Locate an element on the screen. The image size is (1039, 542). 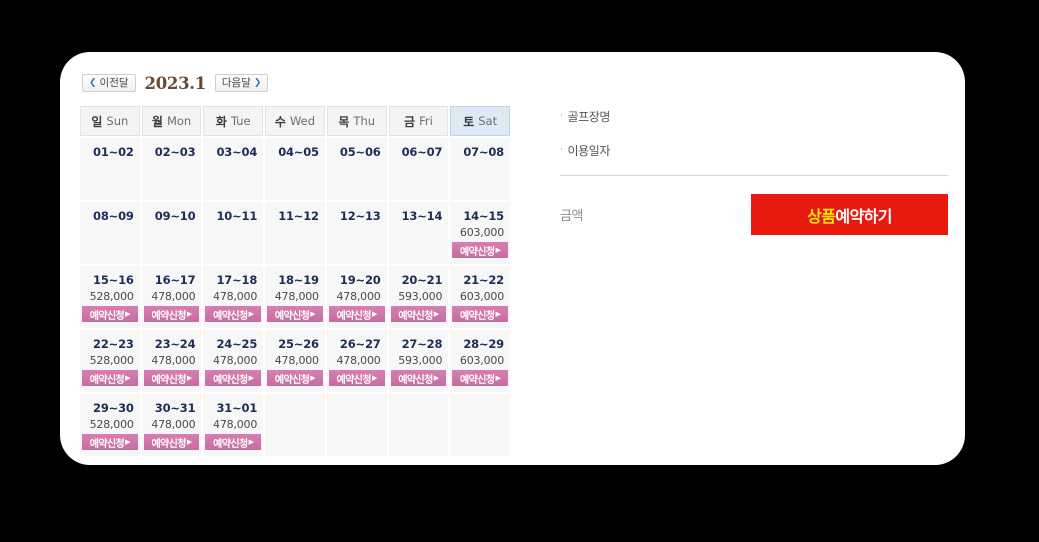
calendar-day-cell: 28~29 603,000 예약신청 ▶ is located at coordinates (480, 361).